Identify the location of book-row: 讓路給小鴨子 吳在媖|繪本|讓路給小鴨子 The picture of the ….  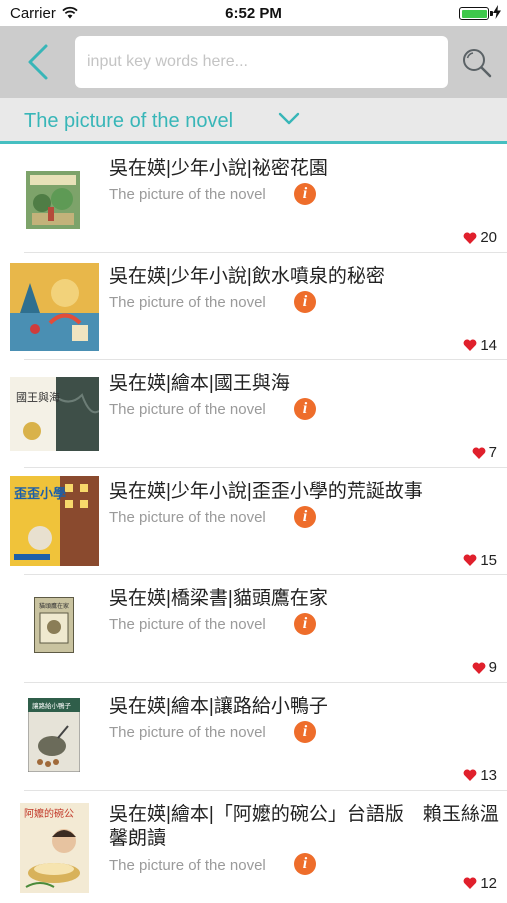
(253, 737).